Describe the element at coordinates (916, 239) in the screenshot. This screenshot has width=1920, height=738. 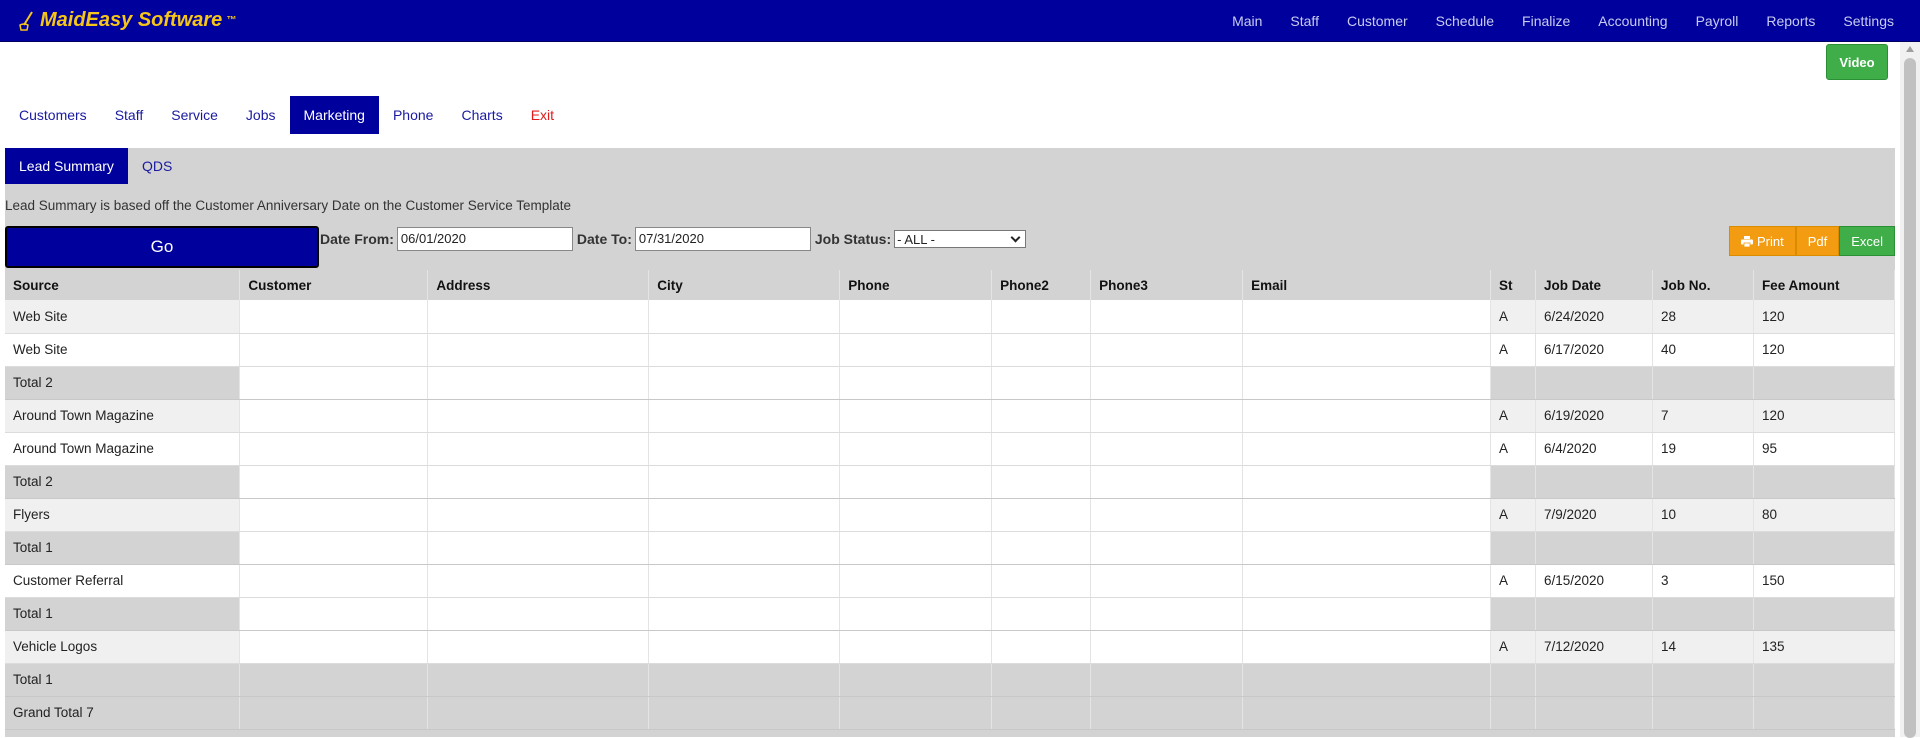
I see `job-status-value: - ALL -` at that location.